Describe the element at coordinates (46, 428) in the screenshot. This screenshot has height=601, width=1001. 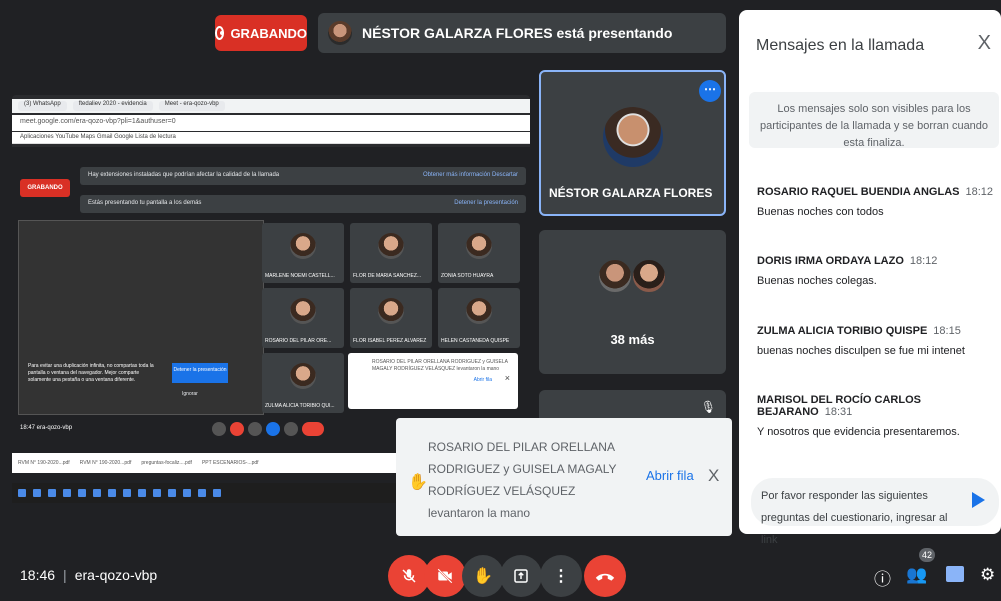
I see `shared-footer-time: 18:47 era-qozo-vbp` at that location.